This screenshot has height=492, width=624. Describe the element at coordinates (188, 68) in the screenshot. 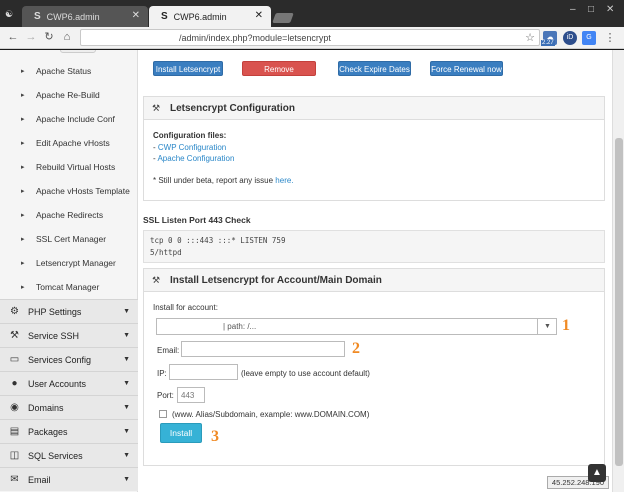

I see `install-letsencrypt-button: Install Letsencrypt` at that location.